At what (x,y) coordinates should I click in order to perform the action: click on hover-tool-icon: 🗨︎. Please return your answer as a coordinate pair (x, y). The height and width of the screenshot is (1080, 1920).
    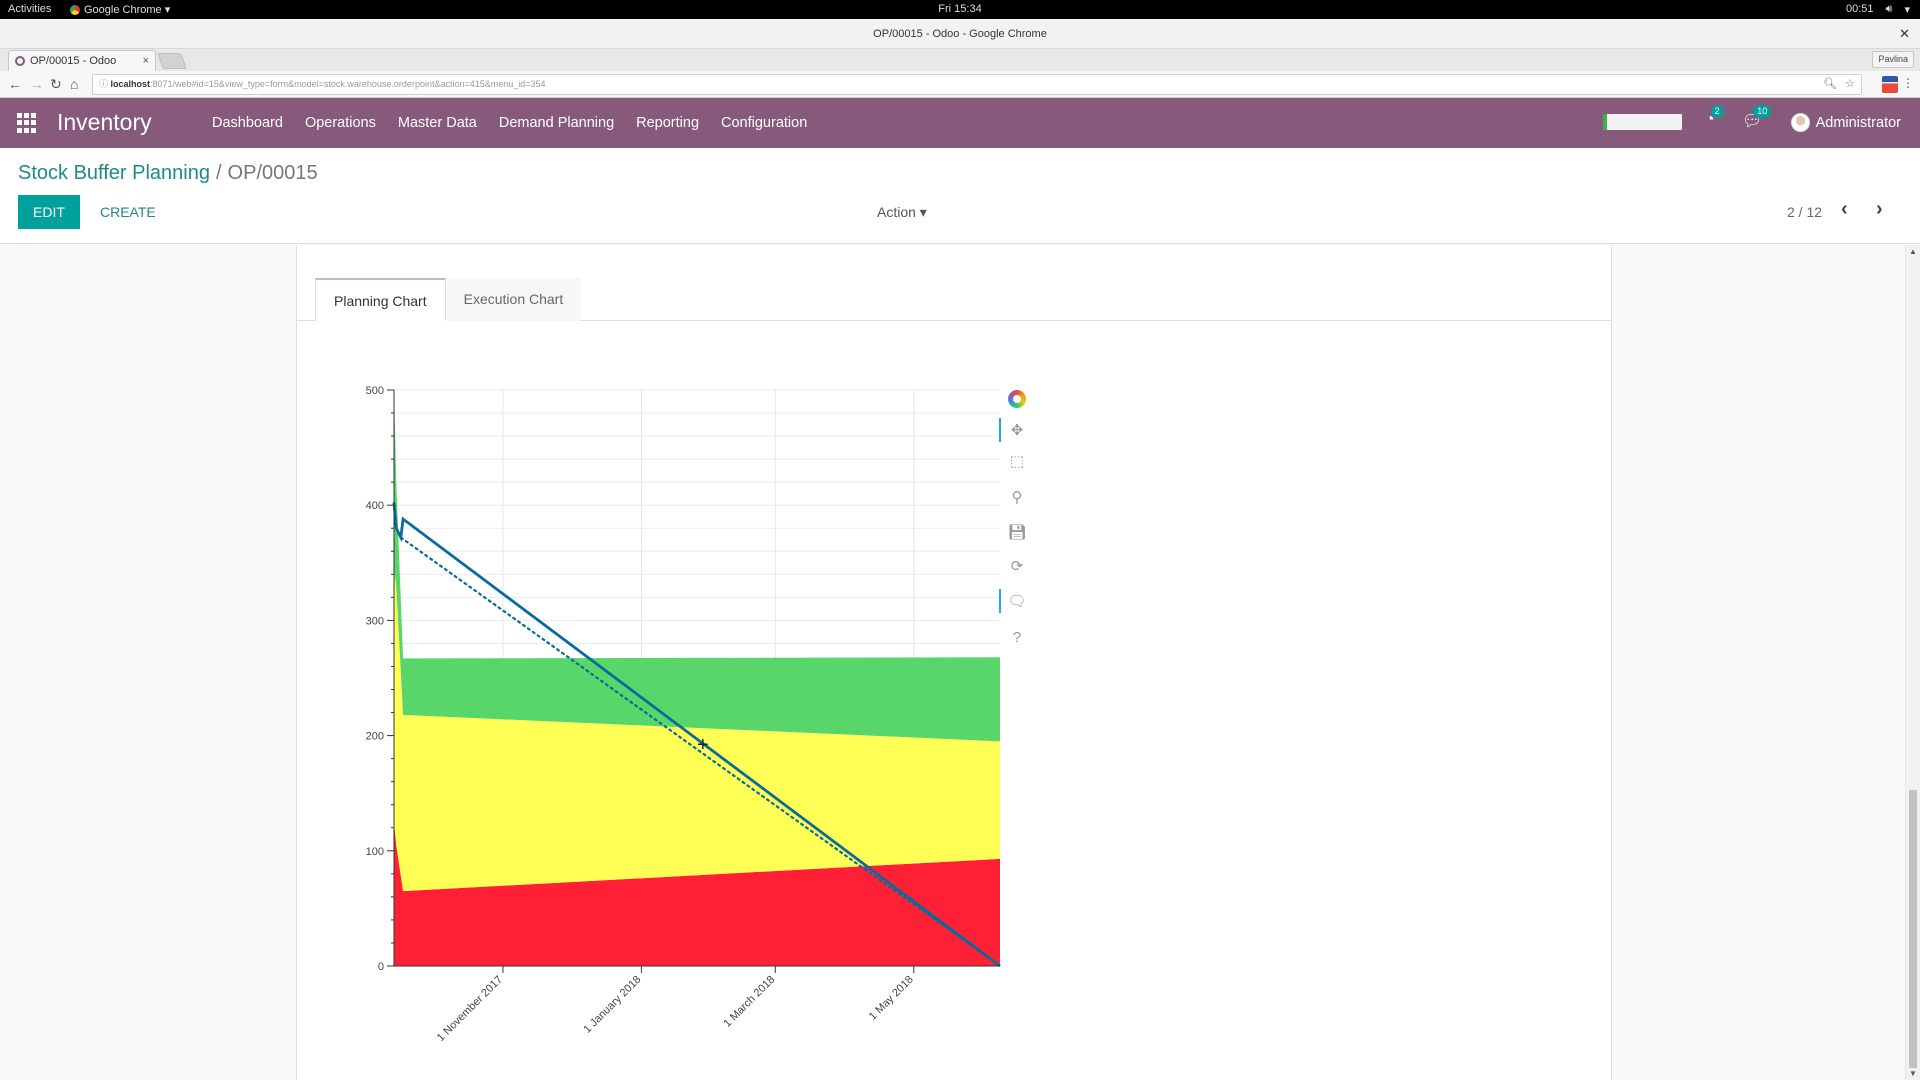
    Looking at the image, I should click on (1015, 601).